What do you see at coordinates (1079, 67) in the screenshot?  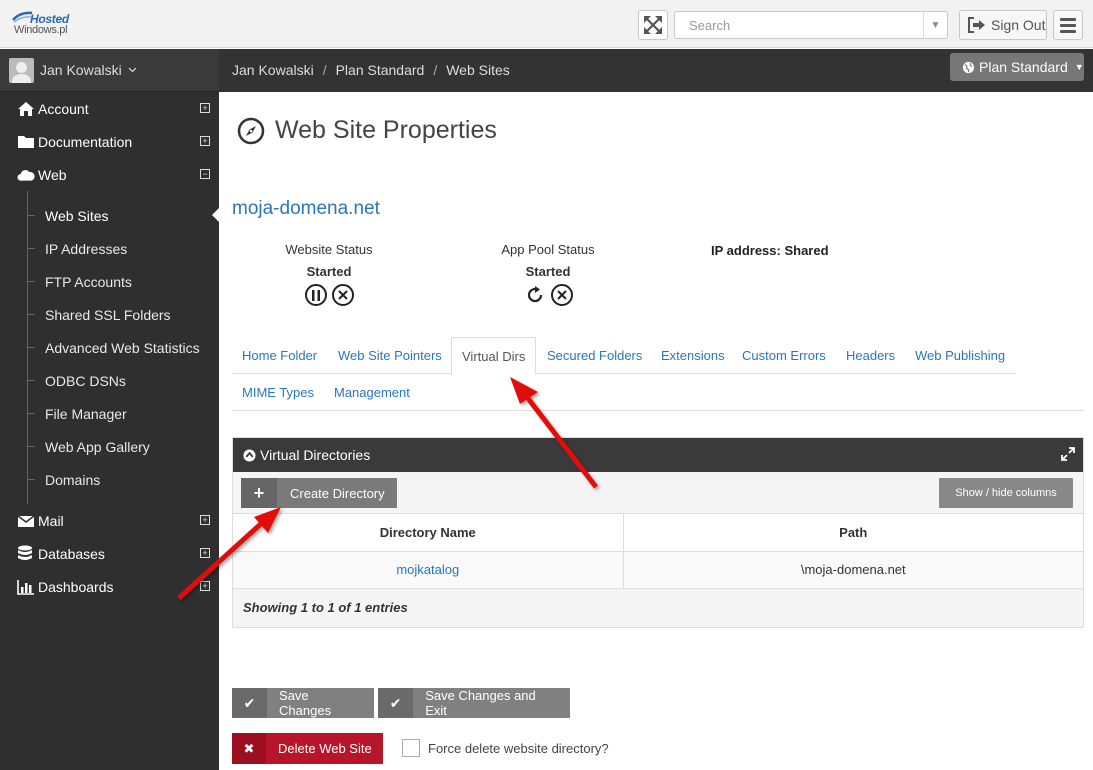 I see `caret-down-icon: ▼` at bounding box center [1079, 67].